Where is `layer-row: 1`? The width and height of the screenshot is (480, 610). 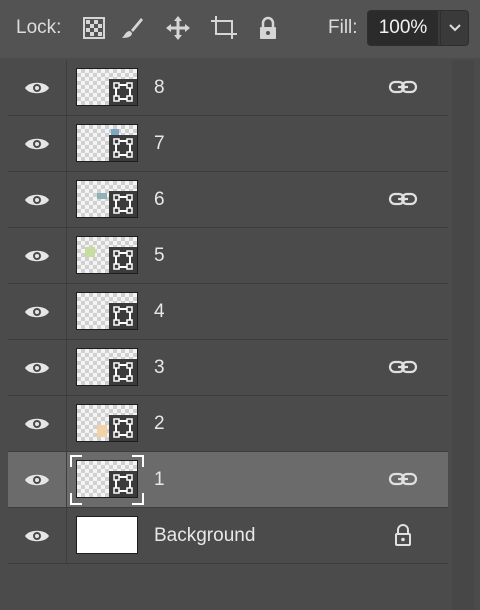
layer-row: 1 is located at coordinates (228, 480).